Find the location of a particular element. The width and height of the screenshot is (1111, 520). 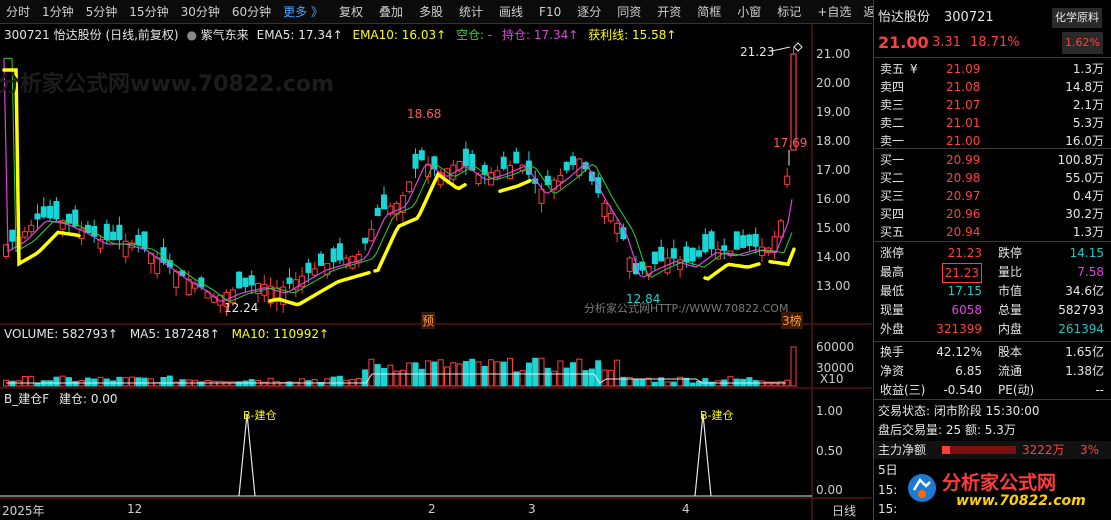

bid-price: 20.94 is located at coordinates (963, 232).